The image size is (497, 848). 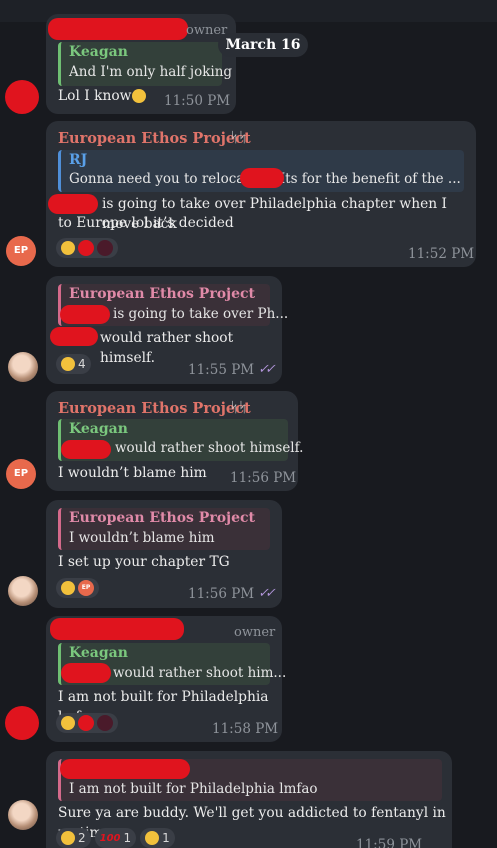 I want to click on reply-quote: Keagan And I'm only half joking, so click(x=145, y=64).